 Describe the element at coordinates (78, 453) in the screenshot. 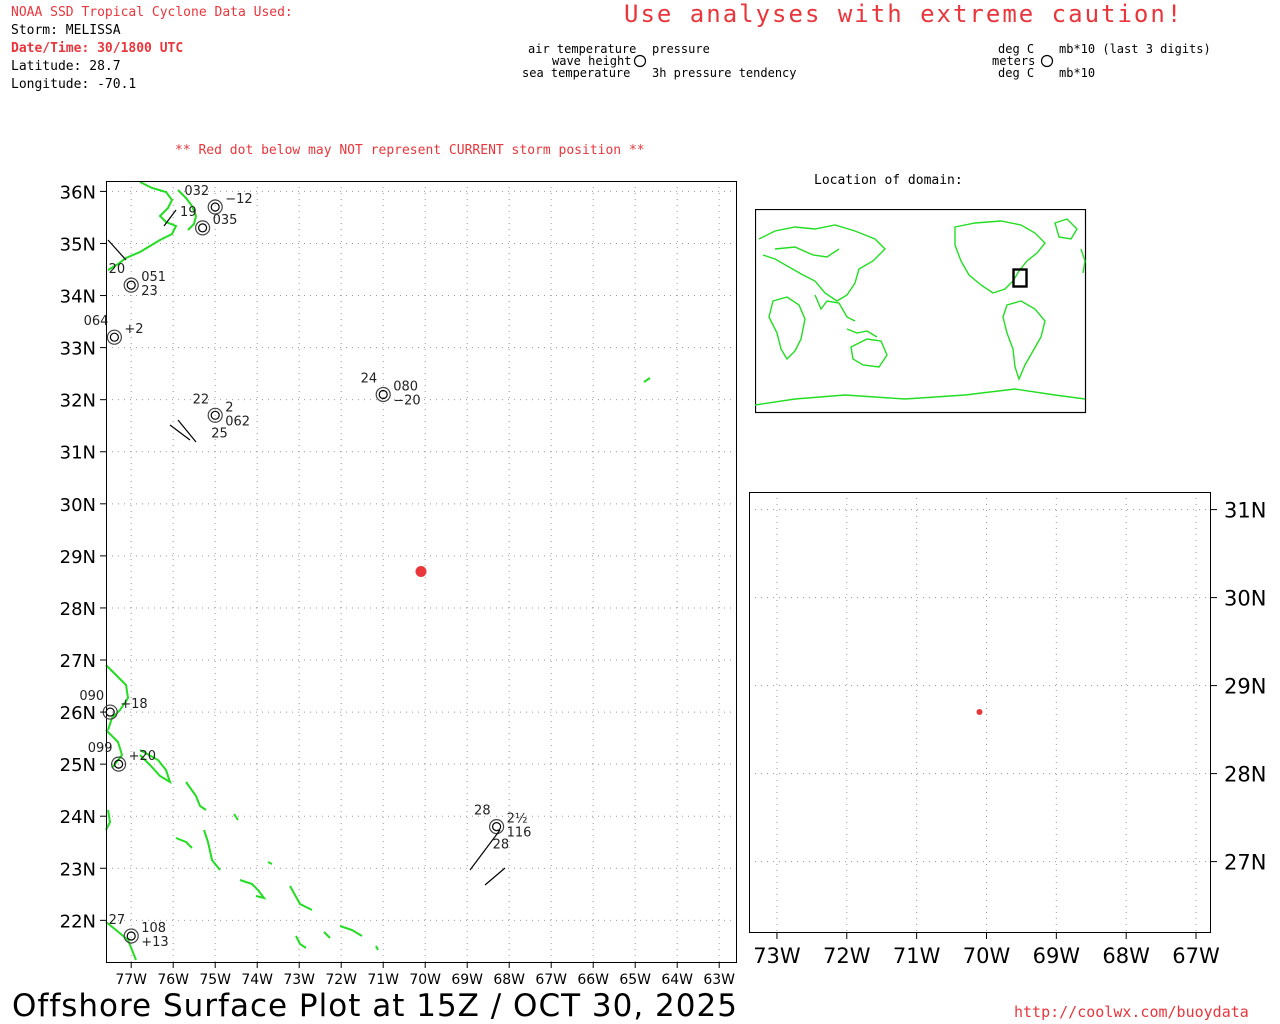

I see `lat-label: 31N` at that location.